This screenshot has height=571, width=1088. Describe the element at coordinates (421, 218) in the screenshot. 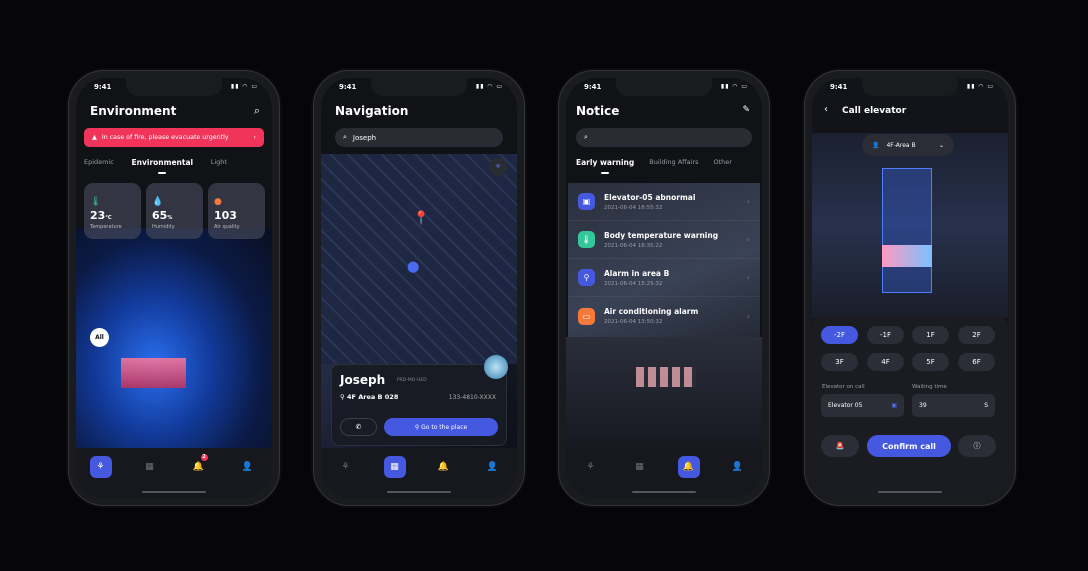

I see `destination-pin-icon: 📍` at that location.